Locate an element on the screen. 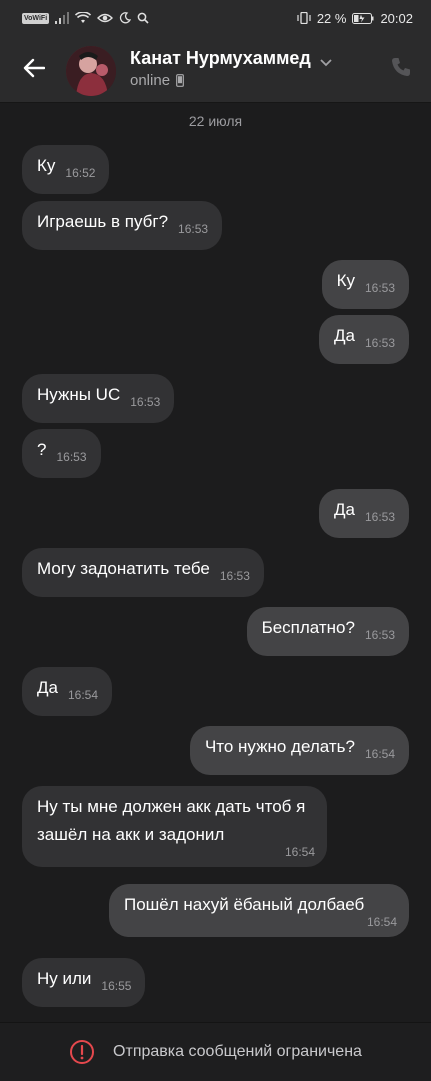 This screenshot has height=1081, width=431. message-bubble-incoming: ? 16:53 is located at coordinates (61, 453).